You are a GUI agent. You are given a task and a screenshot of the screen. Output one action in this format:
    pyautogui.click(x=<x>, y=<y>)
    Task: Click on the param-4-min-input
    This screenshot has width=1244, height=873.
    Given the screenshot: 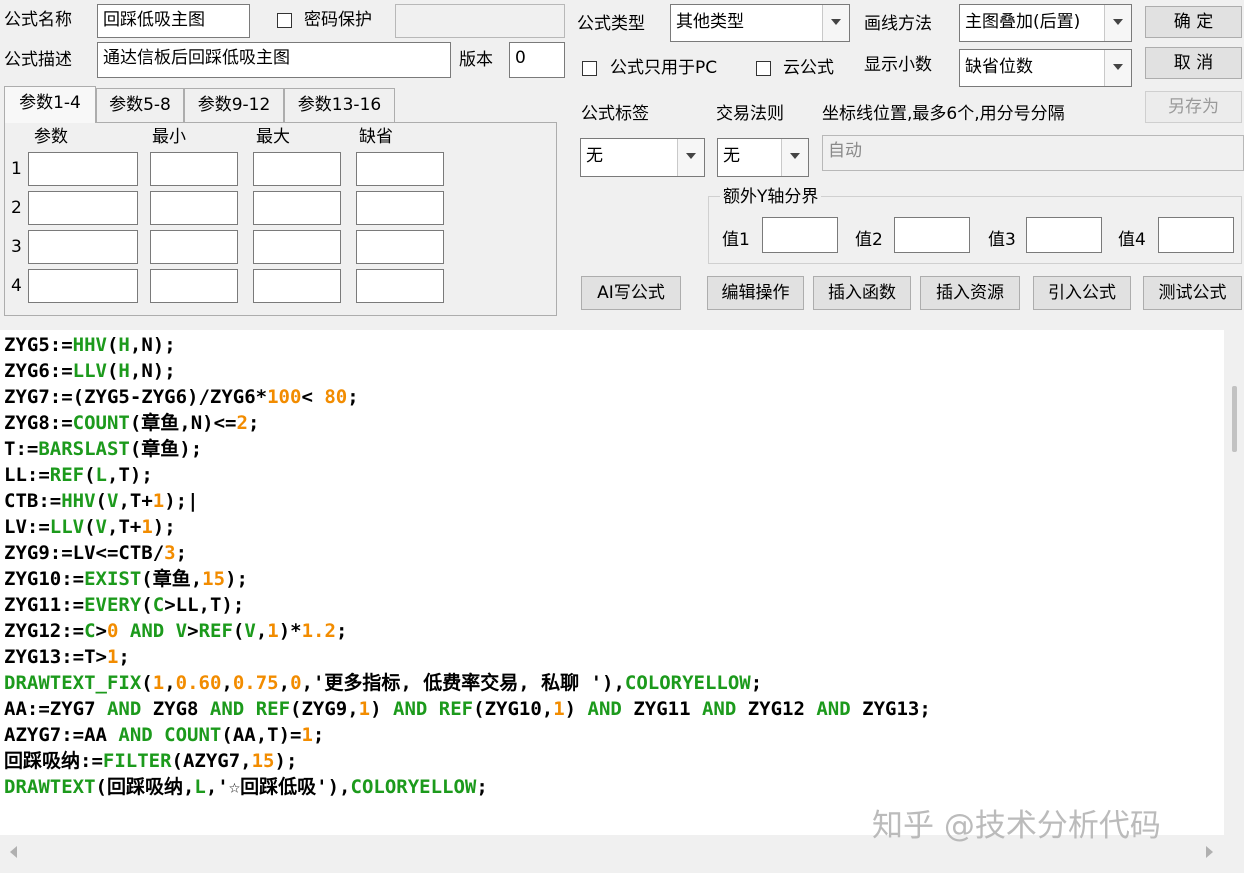 What is the action you would take?
    pyautogui.click(x=194, y=286)
    